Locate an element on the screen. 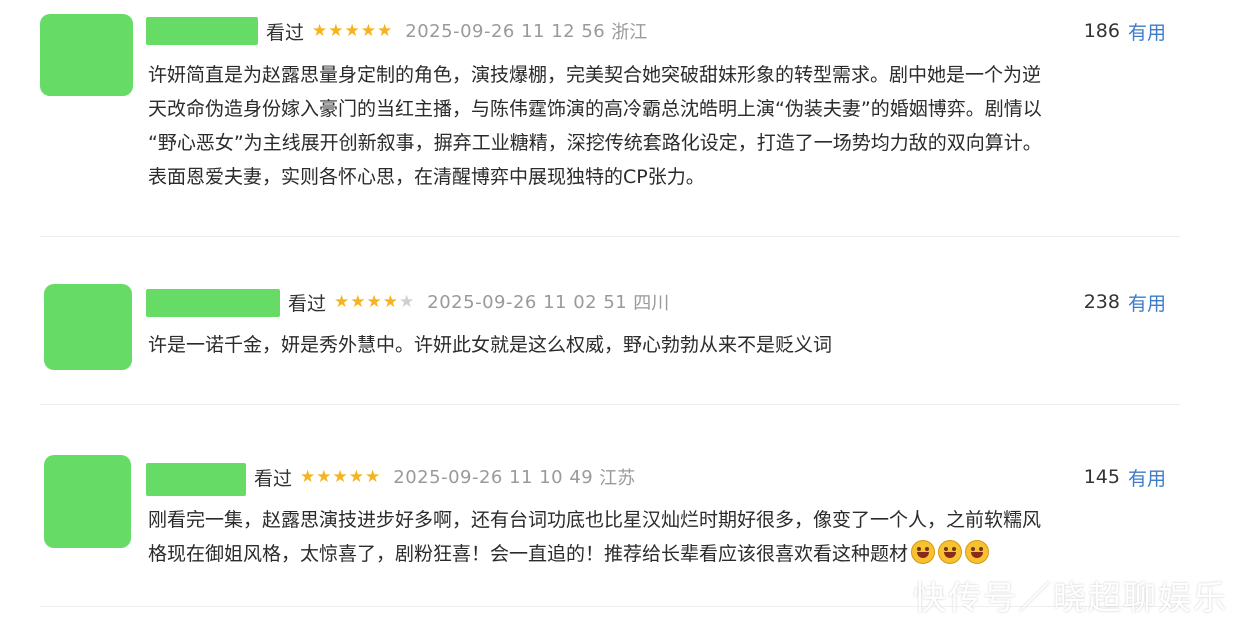 This screenshot has height=625, width=1242. divider is located at coordinates (610, 404).